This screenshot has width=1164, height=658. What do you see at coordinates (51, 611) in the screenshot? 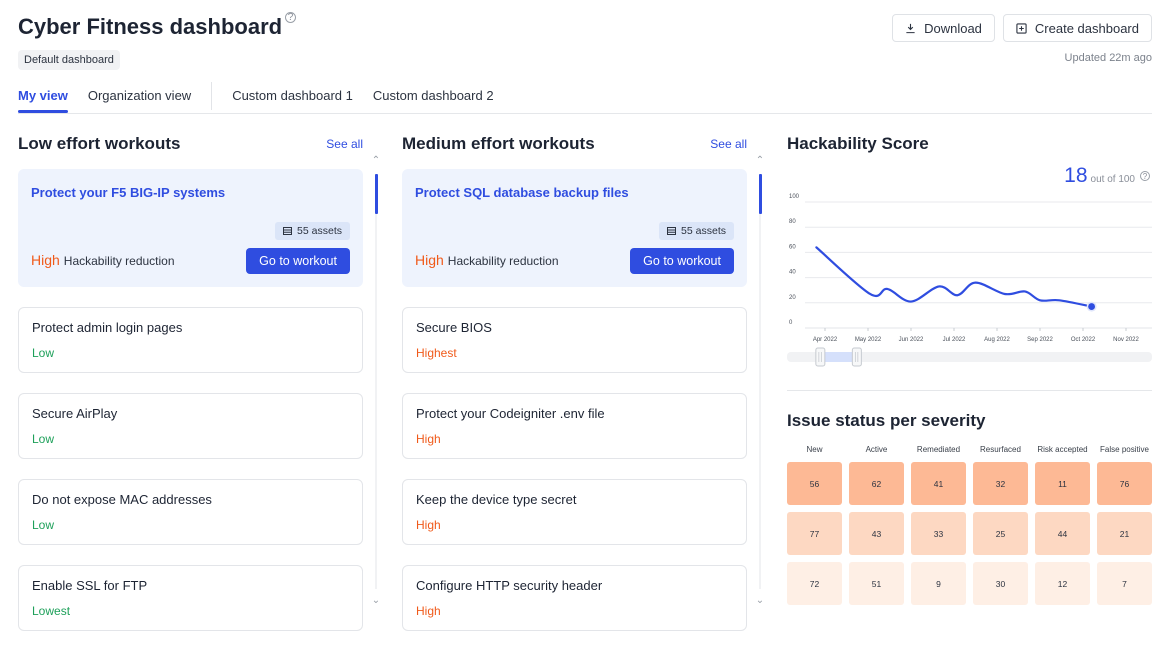
I see `workout-level: Lowest` at bounding box center [51, 611].